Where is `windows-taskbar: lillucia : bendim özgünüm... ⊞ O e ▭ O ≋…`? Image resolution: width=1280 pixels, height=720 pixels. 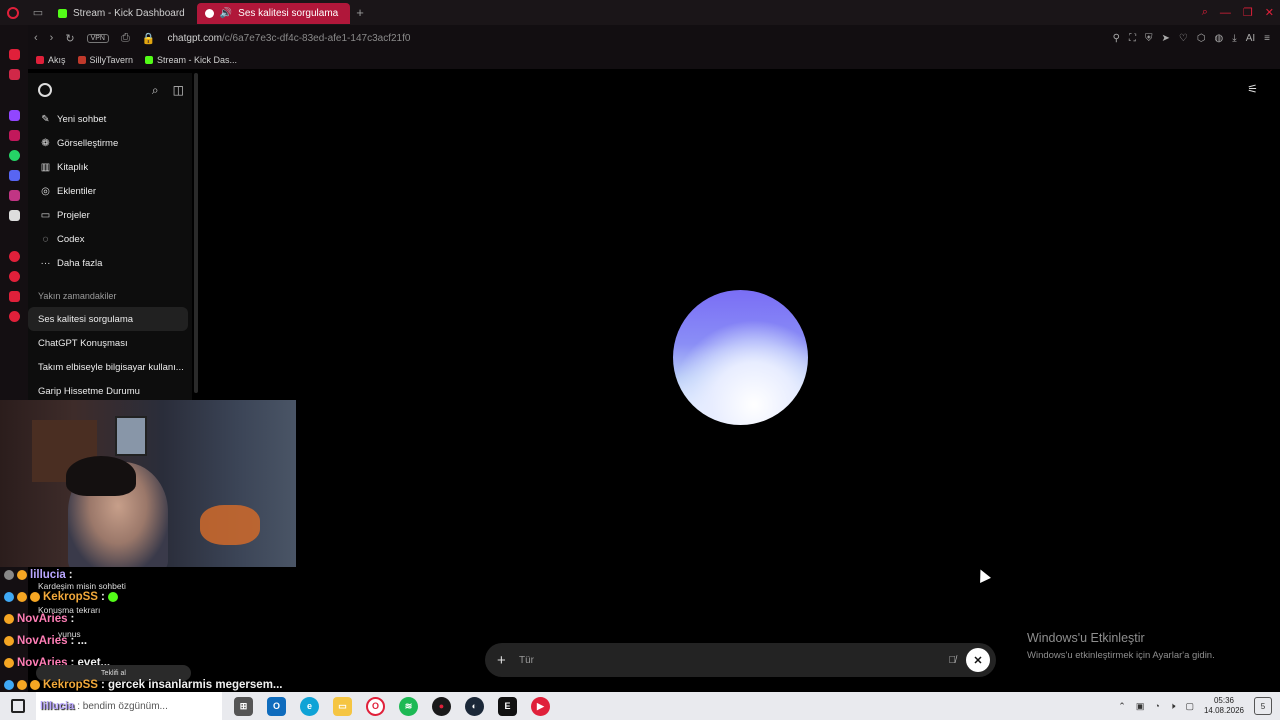 windows-taskbar: lillucia : bendim özgünüm... ⊞ O e ▭ O ≋… is located at coordinates (640, 706).